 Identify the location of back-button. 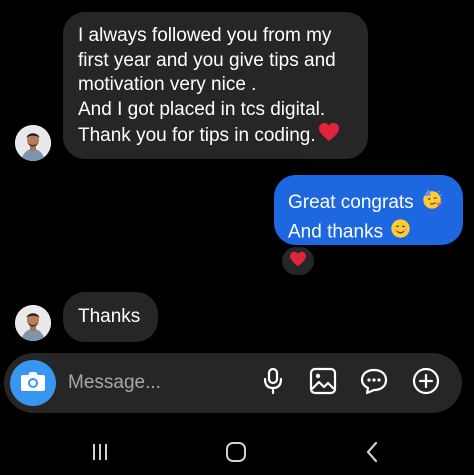
(372, 454).